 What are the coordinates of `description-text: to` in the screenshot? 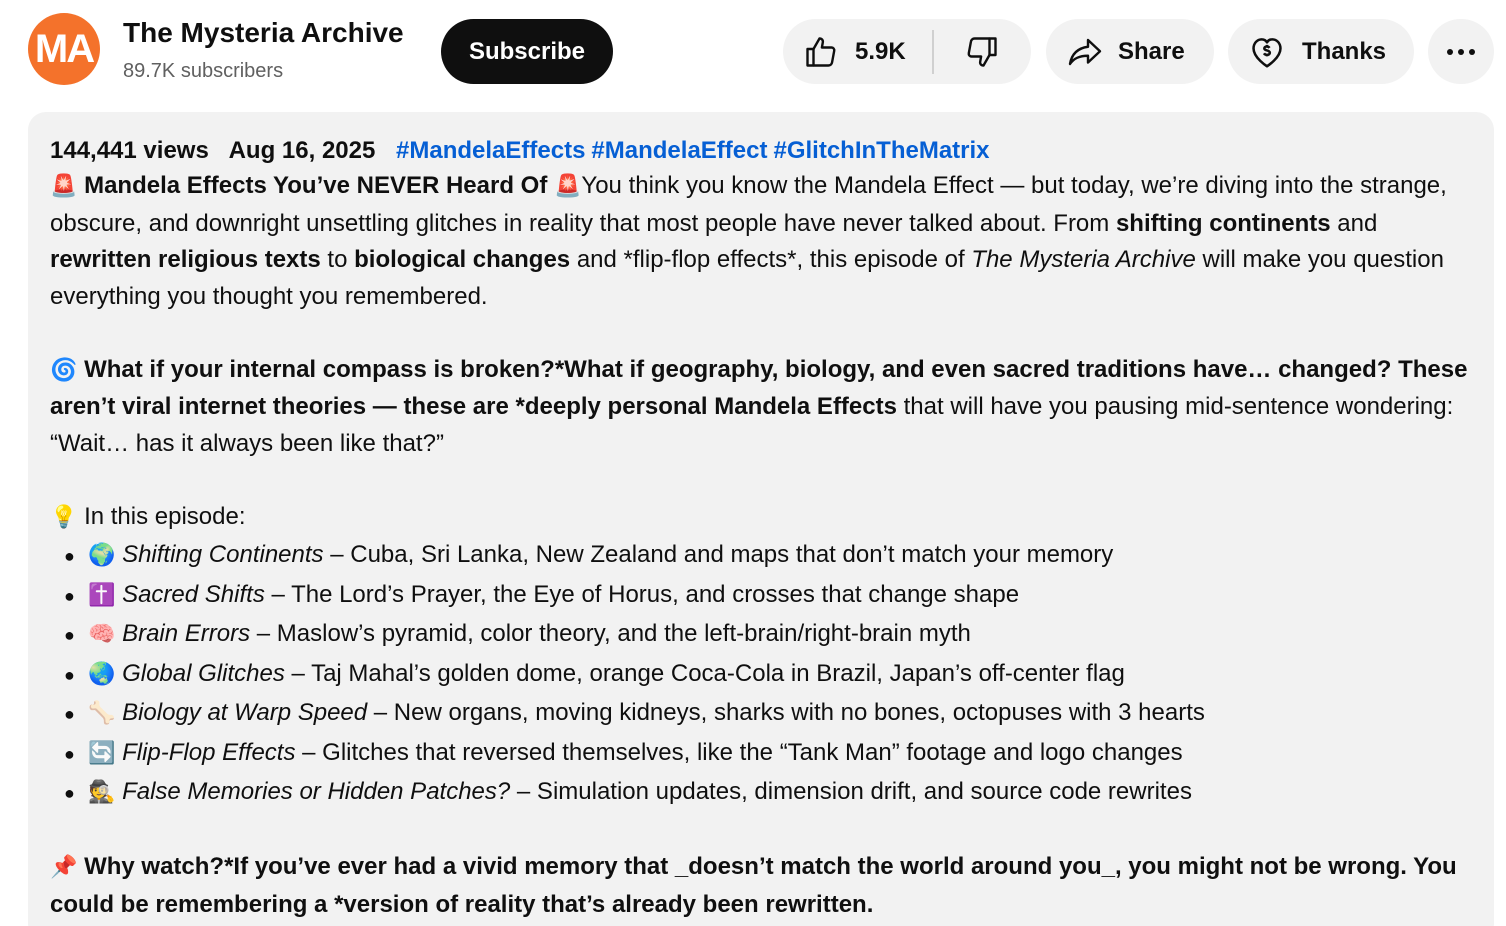 It's located at (337, 259).